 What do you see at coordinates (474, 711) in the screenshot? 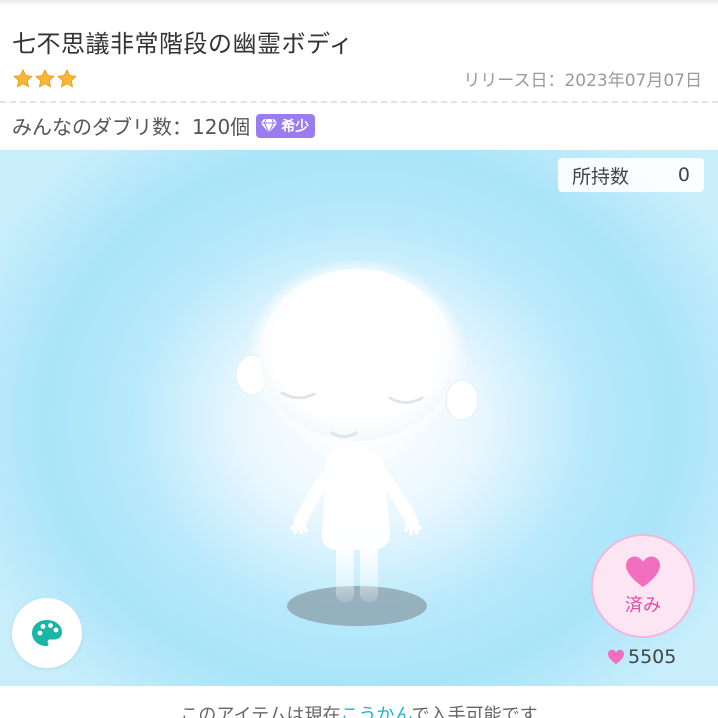
I see `availability-suffix: で入手可能です` at bounding box center [474, 711].